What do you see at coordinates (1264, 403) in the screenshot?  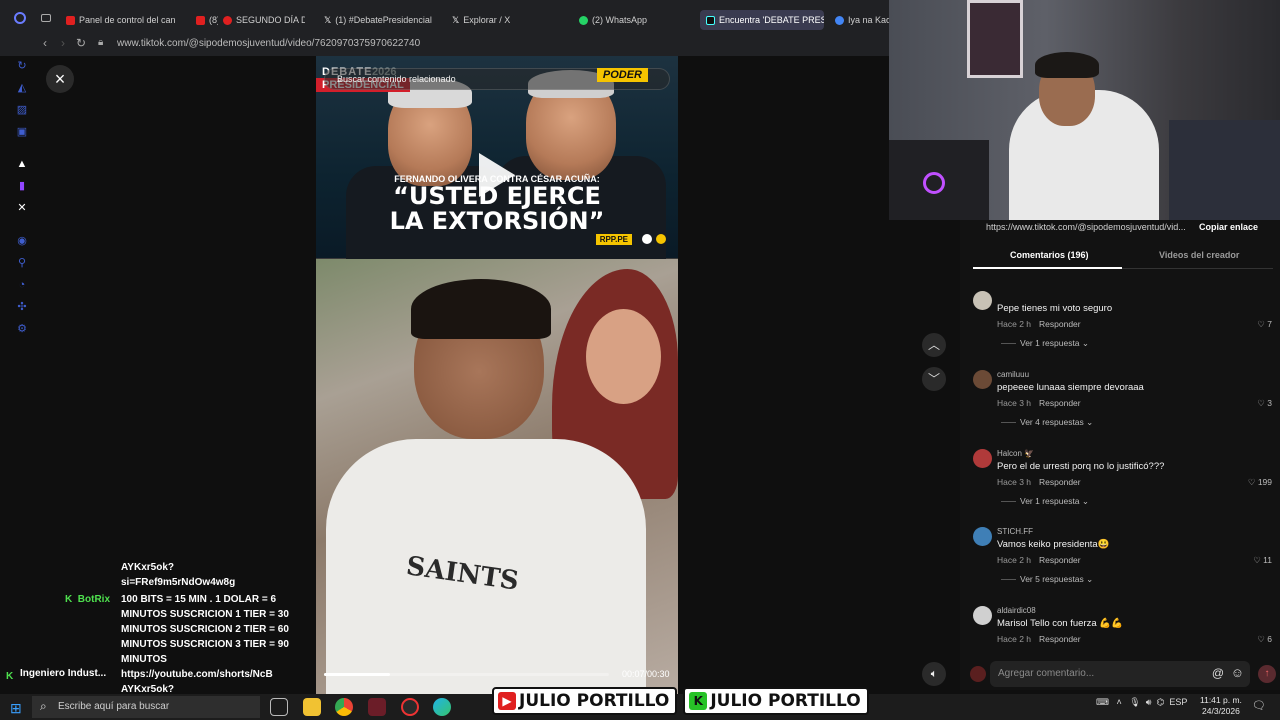 I see `like-button: ♡ 3` at bounding box center [1264, 403].